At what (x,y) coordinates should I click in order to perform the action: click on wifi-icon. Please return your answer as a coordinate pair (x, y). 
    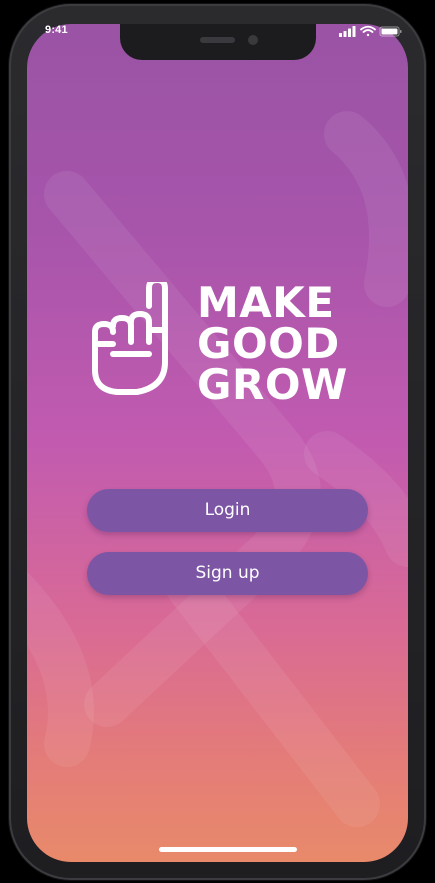
    Looking at the image, I should click on (368, 31).